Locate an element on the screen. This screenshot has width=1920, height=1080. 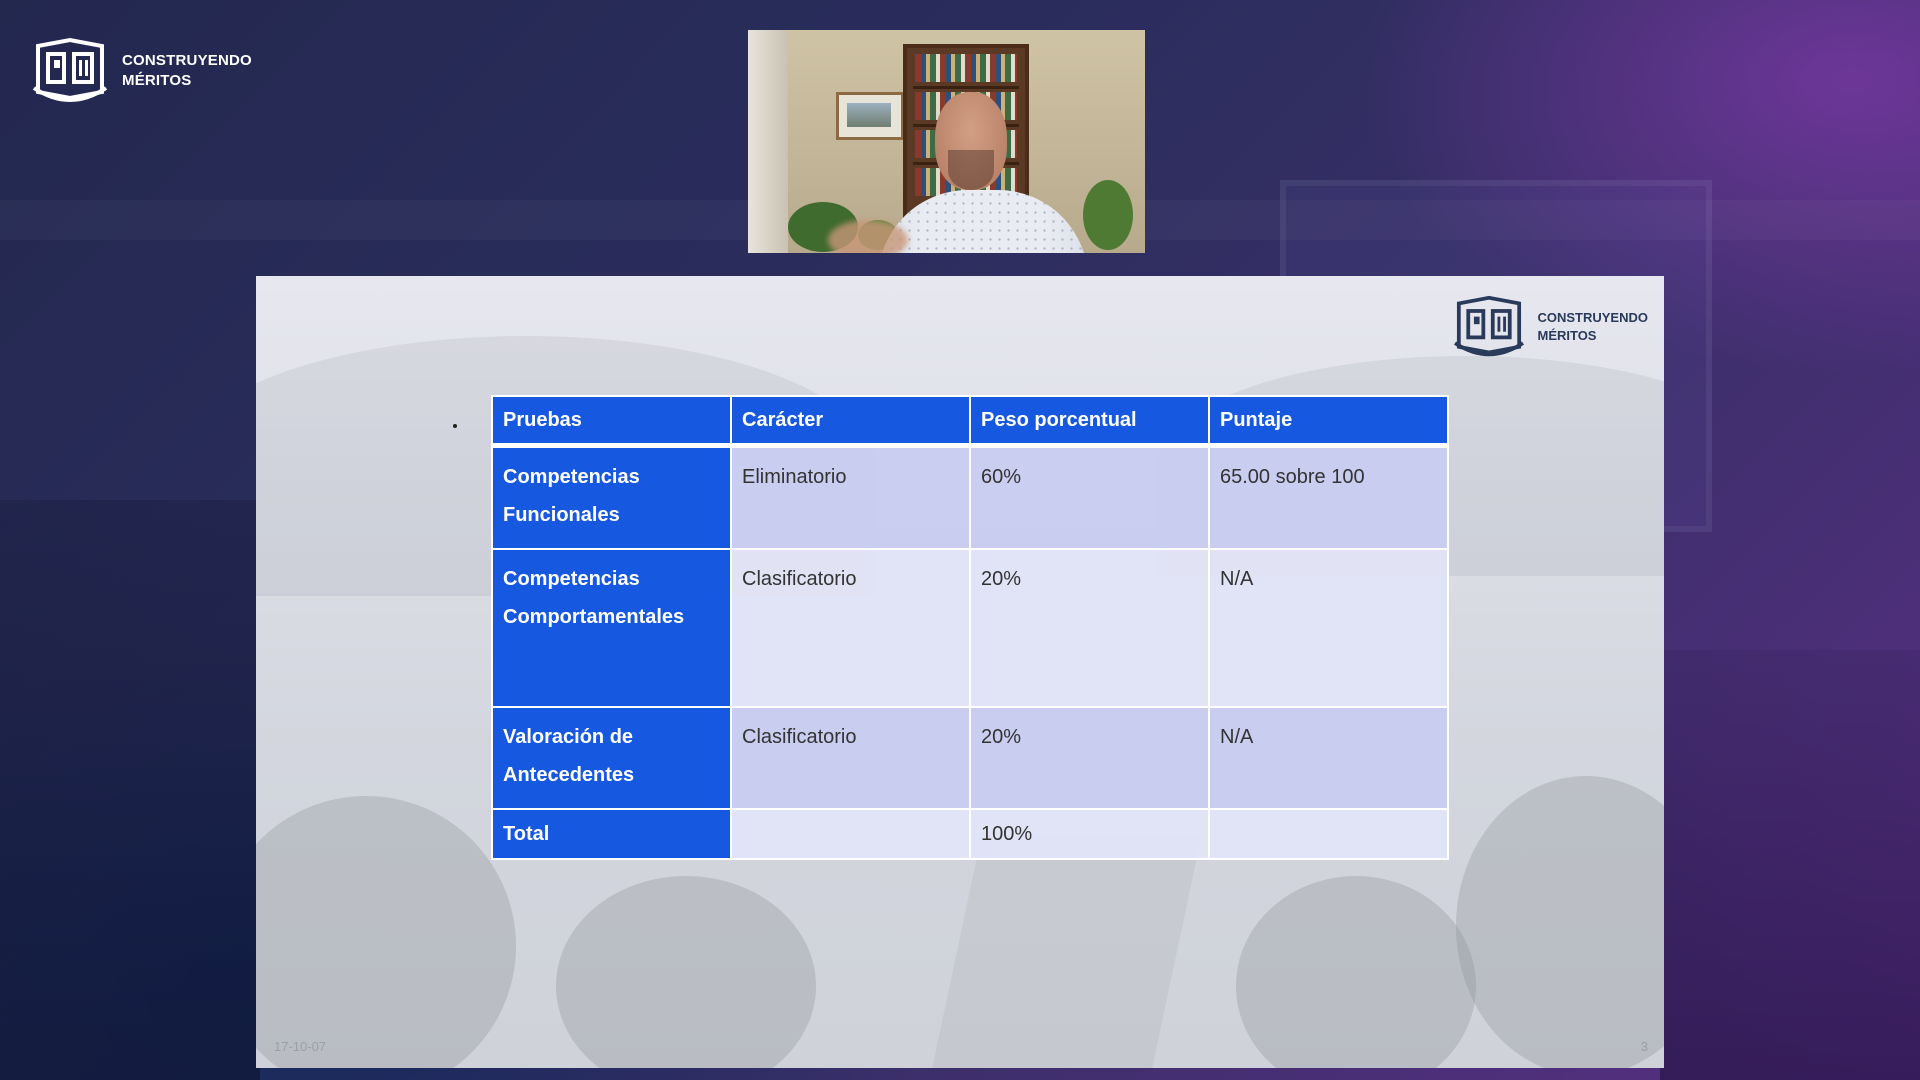
brand-logo-slide: CONSTRUYENDO MÉRITOS is located at coordinates (1549, 327).